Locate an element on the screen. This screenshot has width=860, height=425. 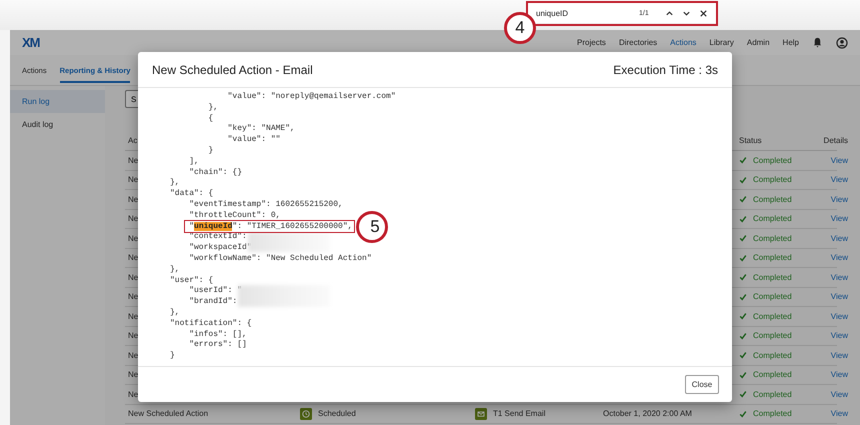
user-icon is located at coordinates (842, 42).